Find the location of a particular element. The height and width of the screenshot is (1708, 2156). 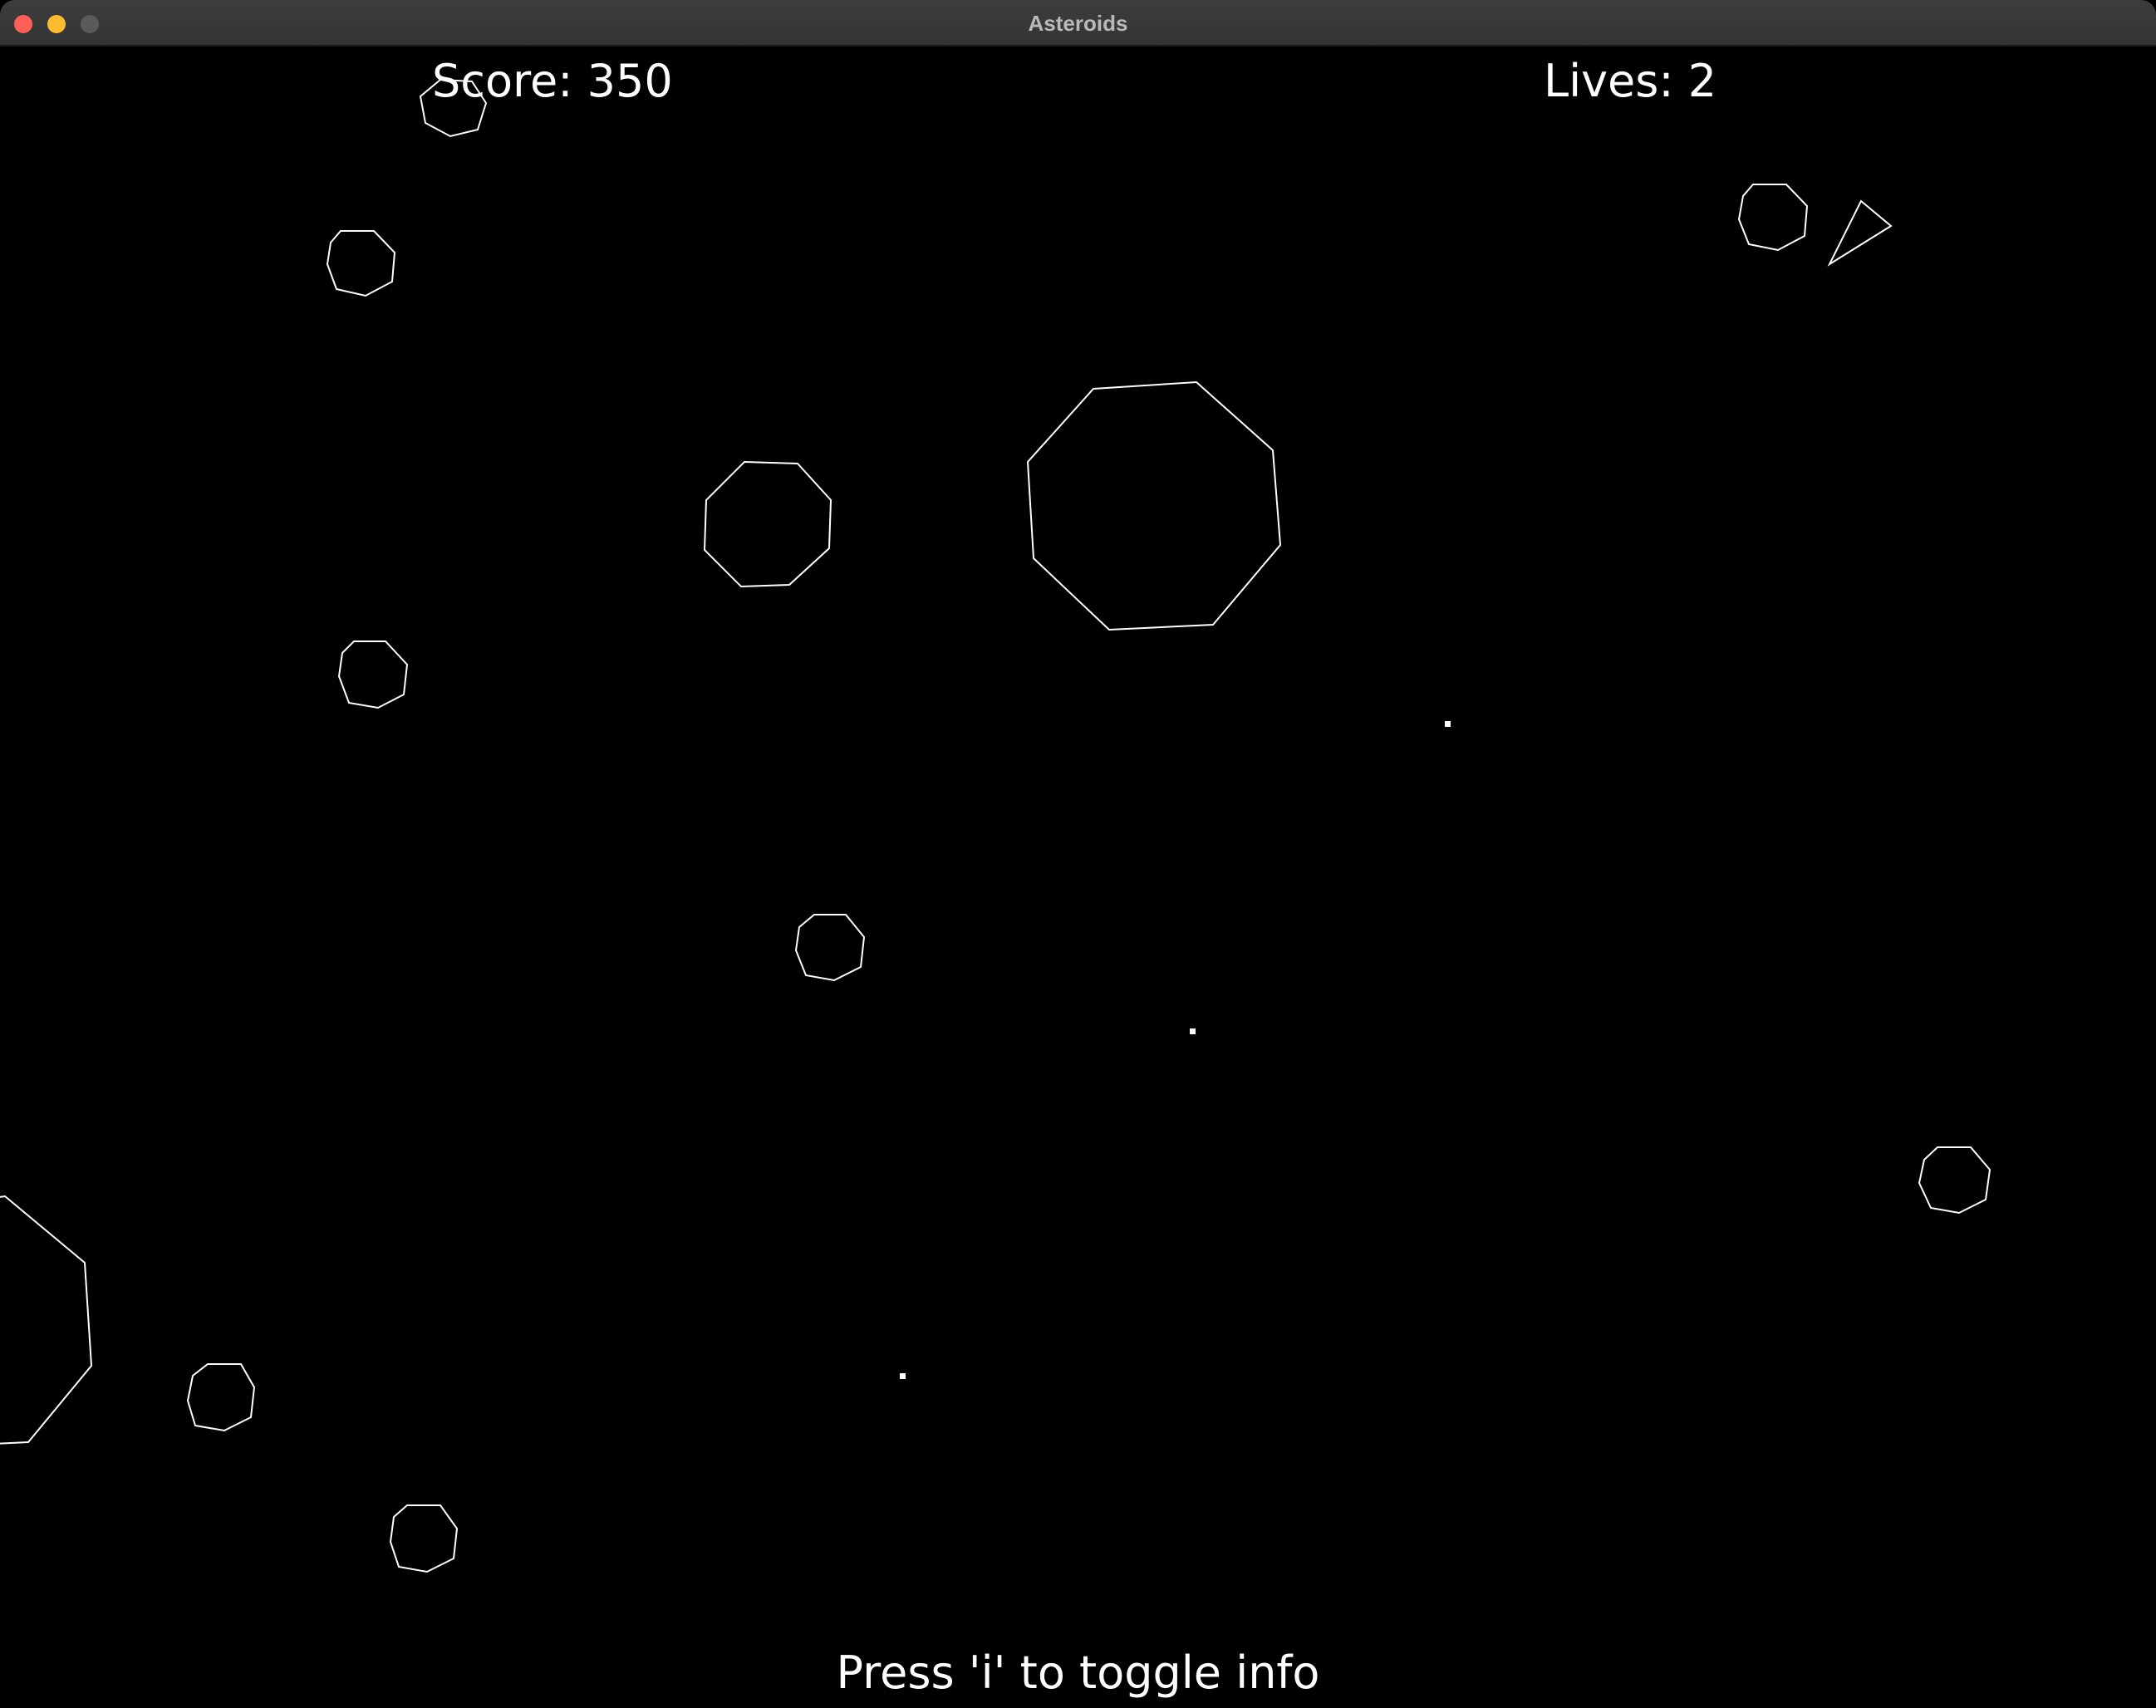

window-title: Asteroids is located at coordinates (1078, 23).